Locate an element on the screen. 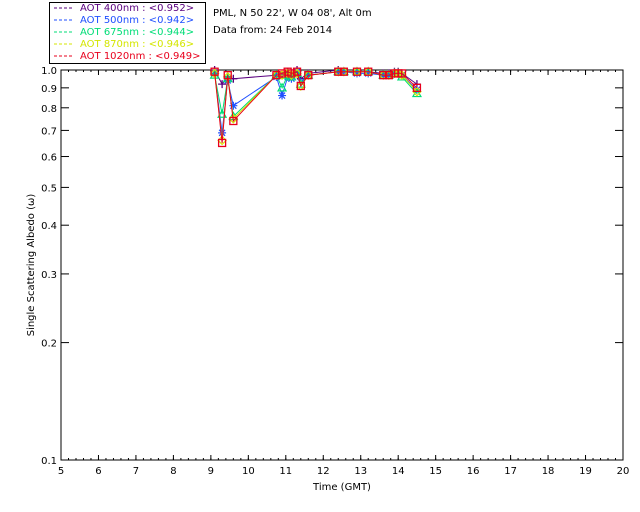 This screenshot has width=640, height=512. x-tick-label: 13 is located at coordinates (360, 471).